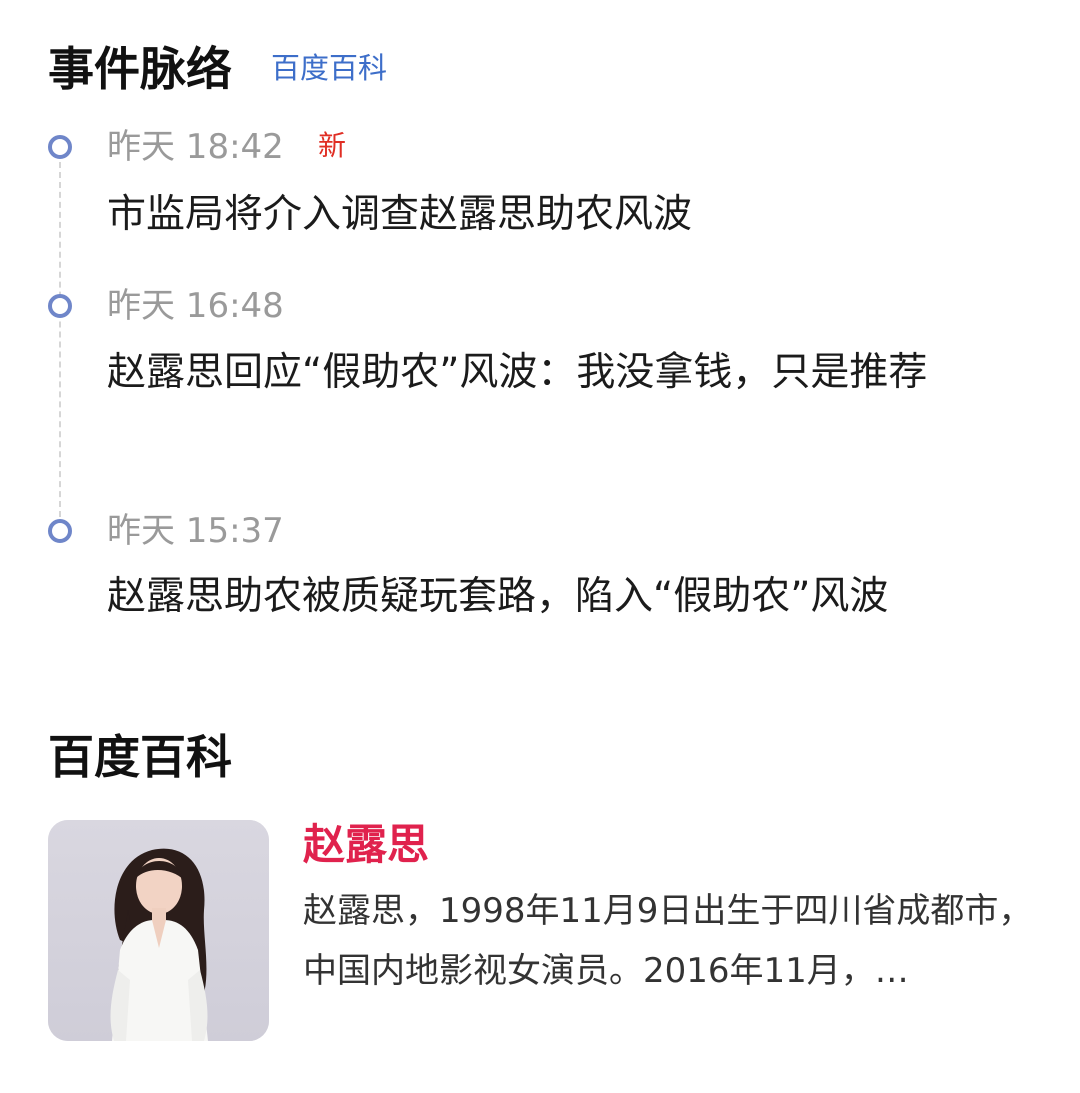  Describe the element at coordinates (329, 68) in the screenshot. I see `baike-source-link: 百度百科` at that location.